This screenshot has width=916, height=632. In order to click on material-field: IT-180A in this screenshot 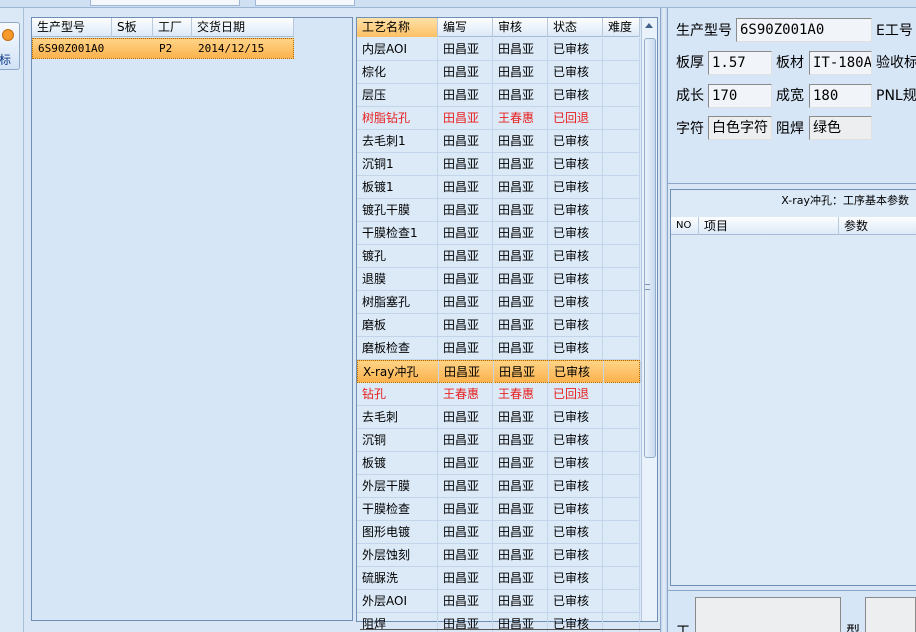, I will do `click(840, 63)`.